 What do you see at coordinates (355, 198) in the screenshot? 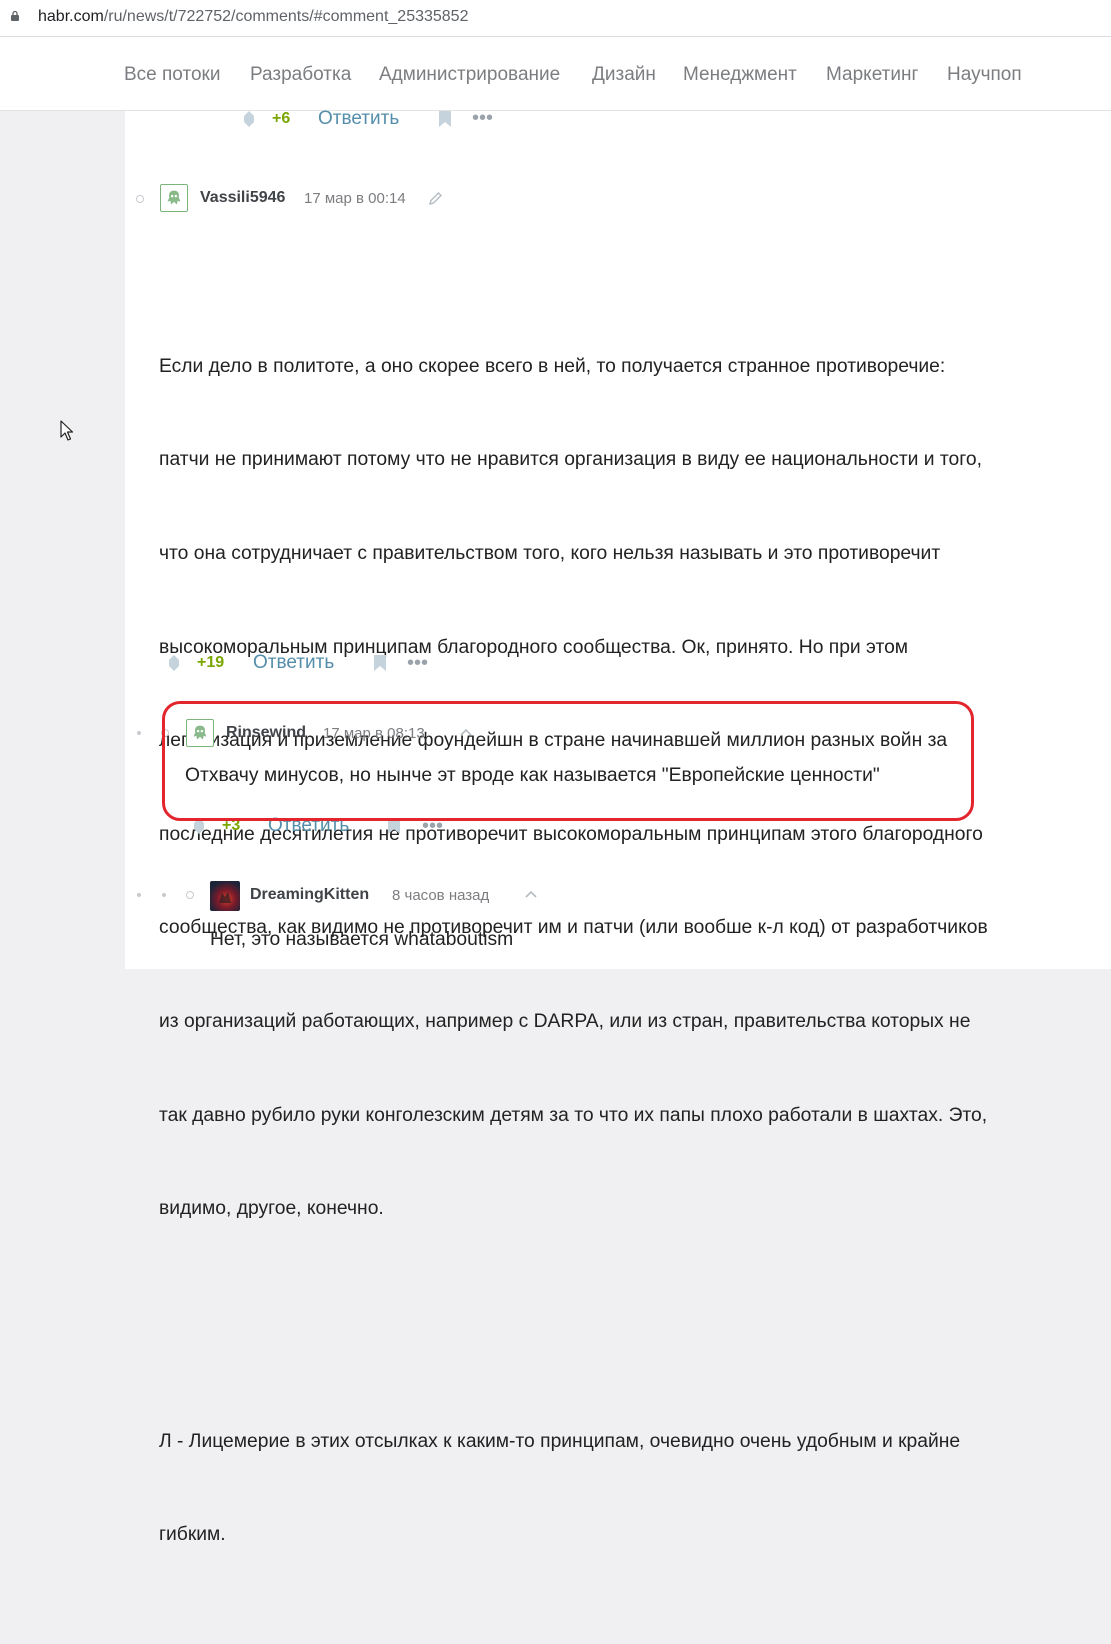
I see `comment-time: 17 мар в 00:14` at bounding box center [355, 198].